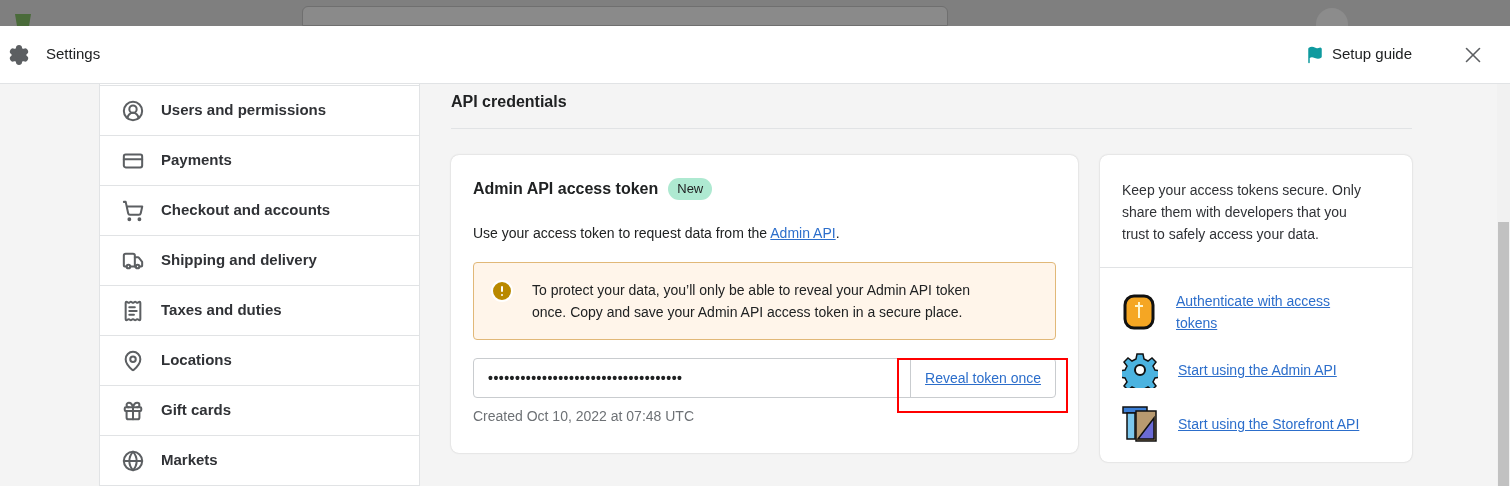 The image size is (1510, 486). I want to click on warning-text: To protect your data, you’ll only be able to reveal your Admin API token once. Copy and save your Admin API access token in a secure place., so click(752, 301).